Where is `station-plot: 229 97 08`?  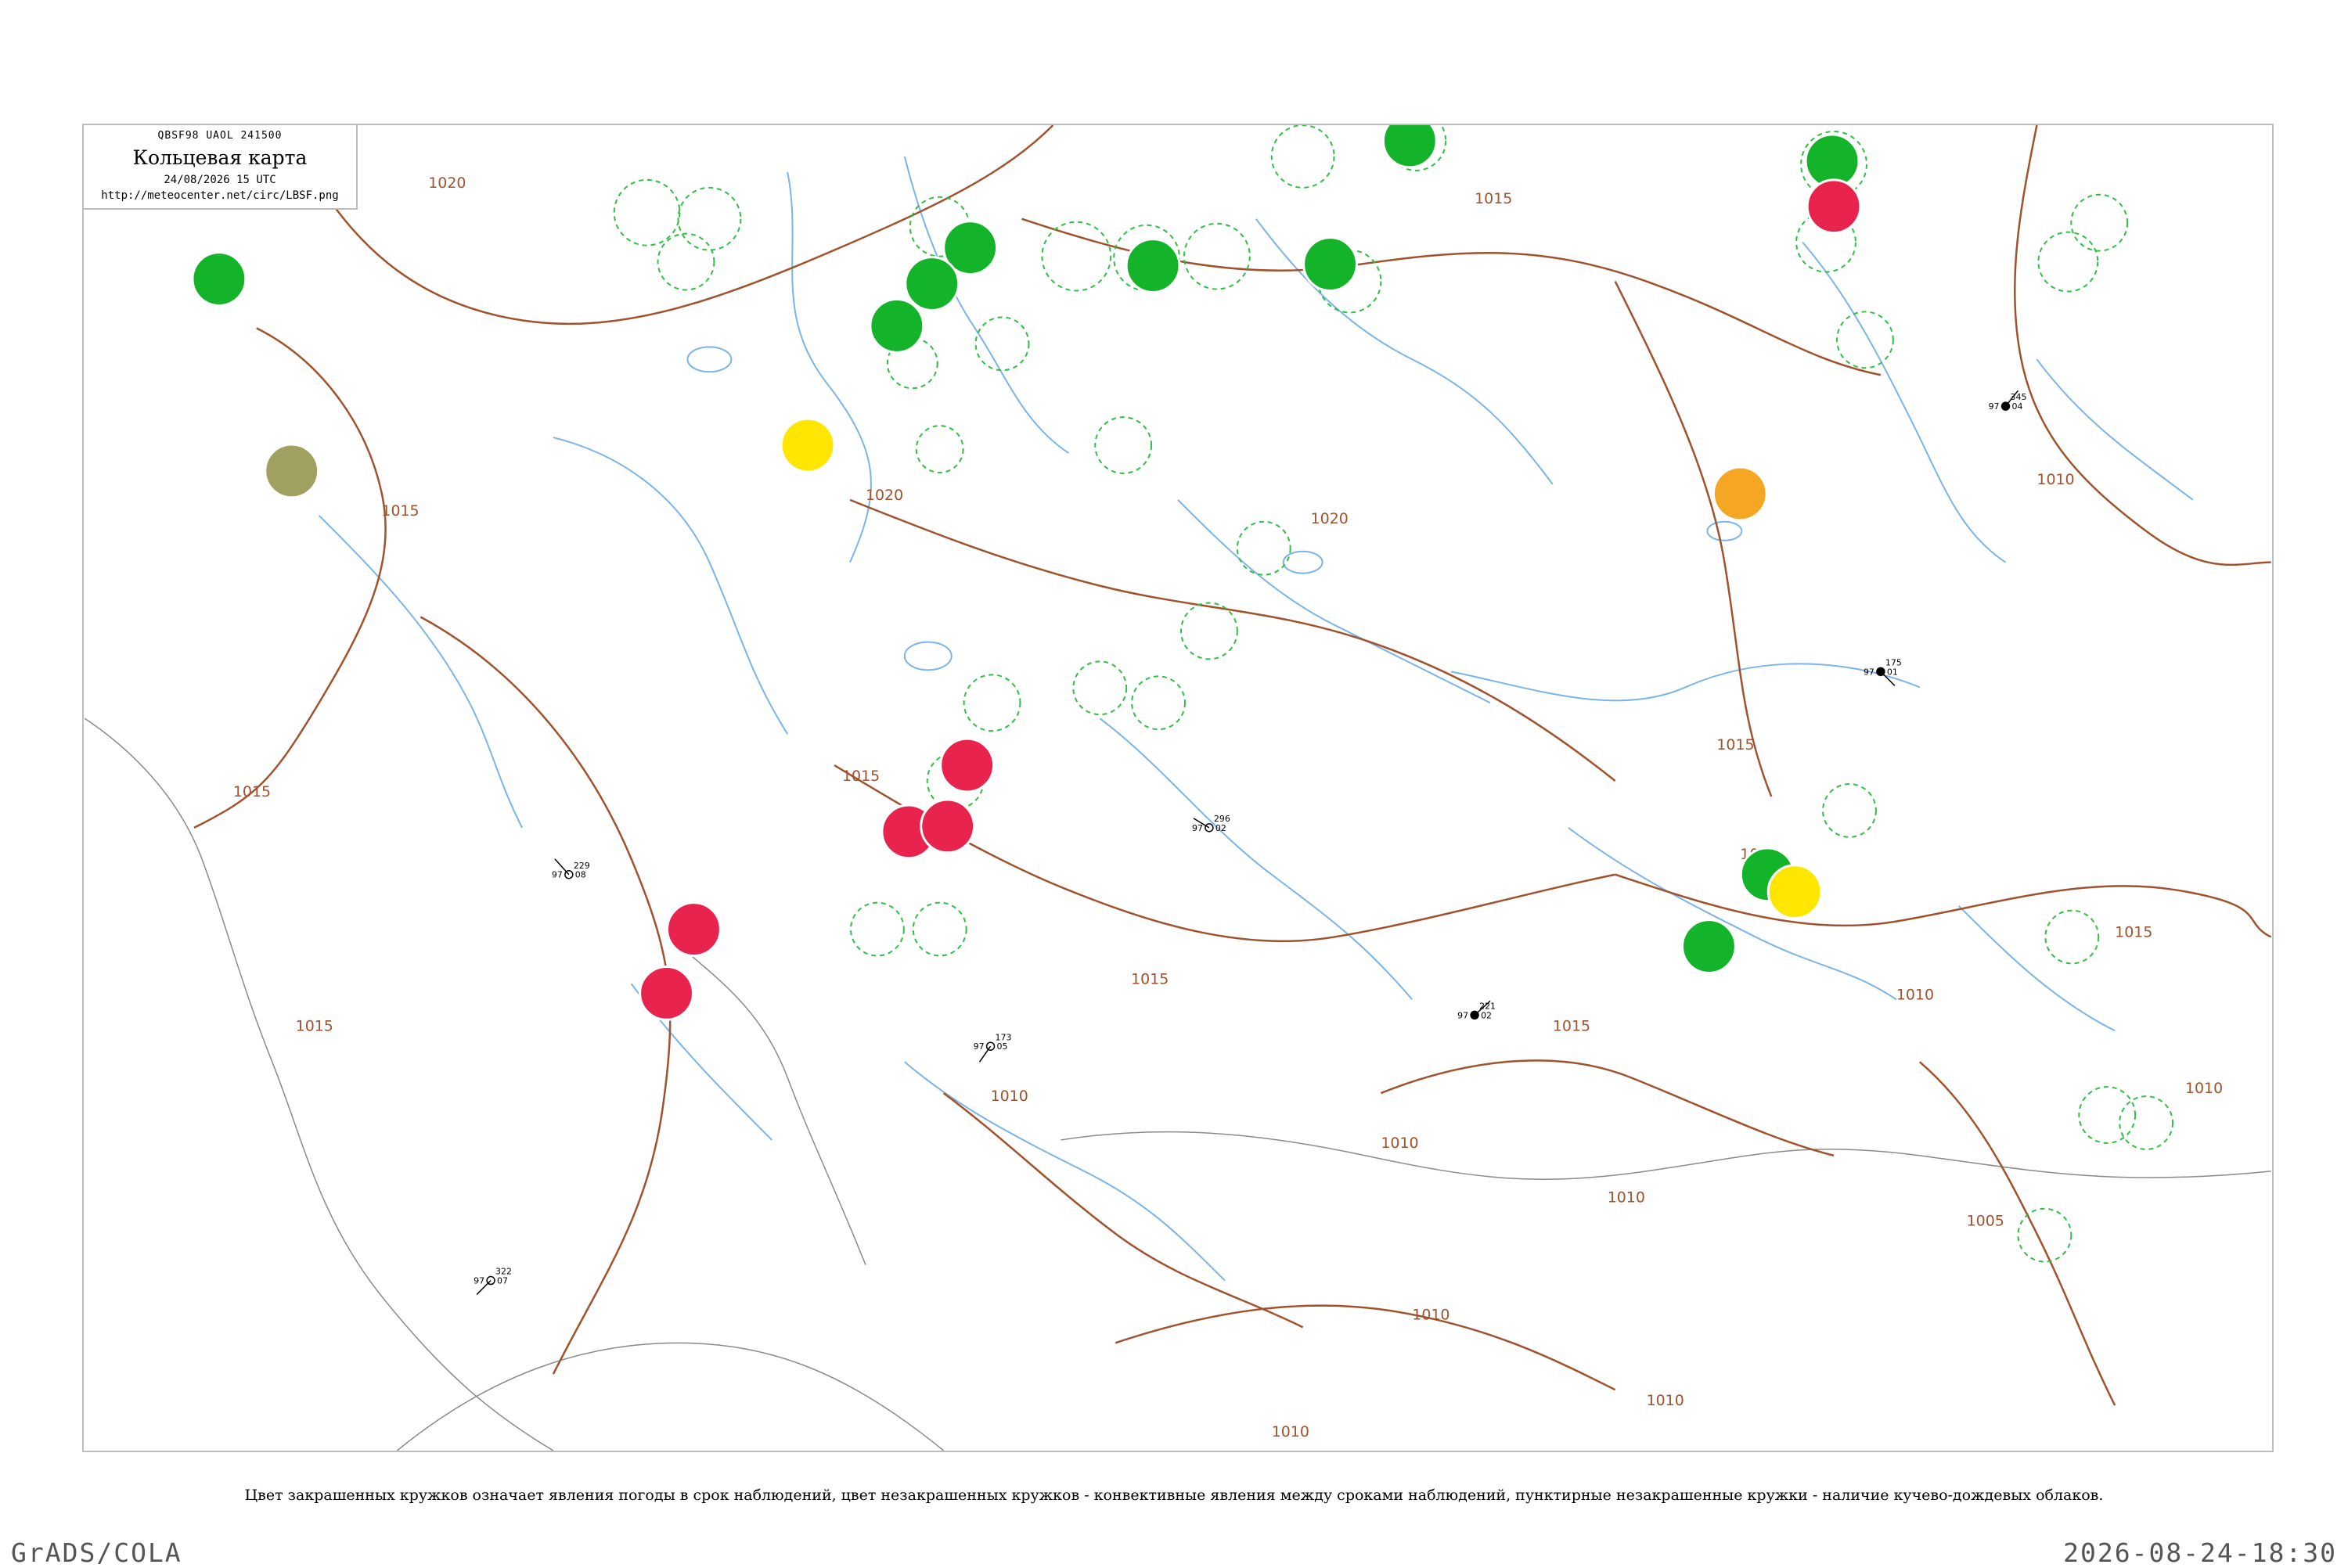 station-plot: 229 97 08 is located at coordinates (571, 869).